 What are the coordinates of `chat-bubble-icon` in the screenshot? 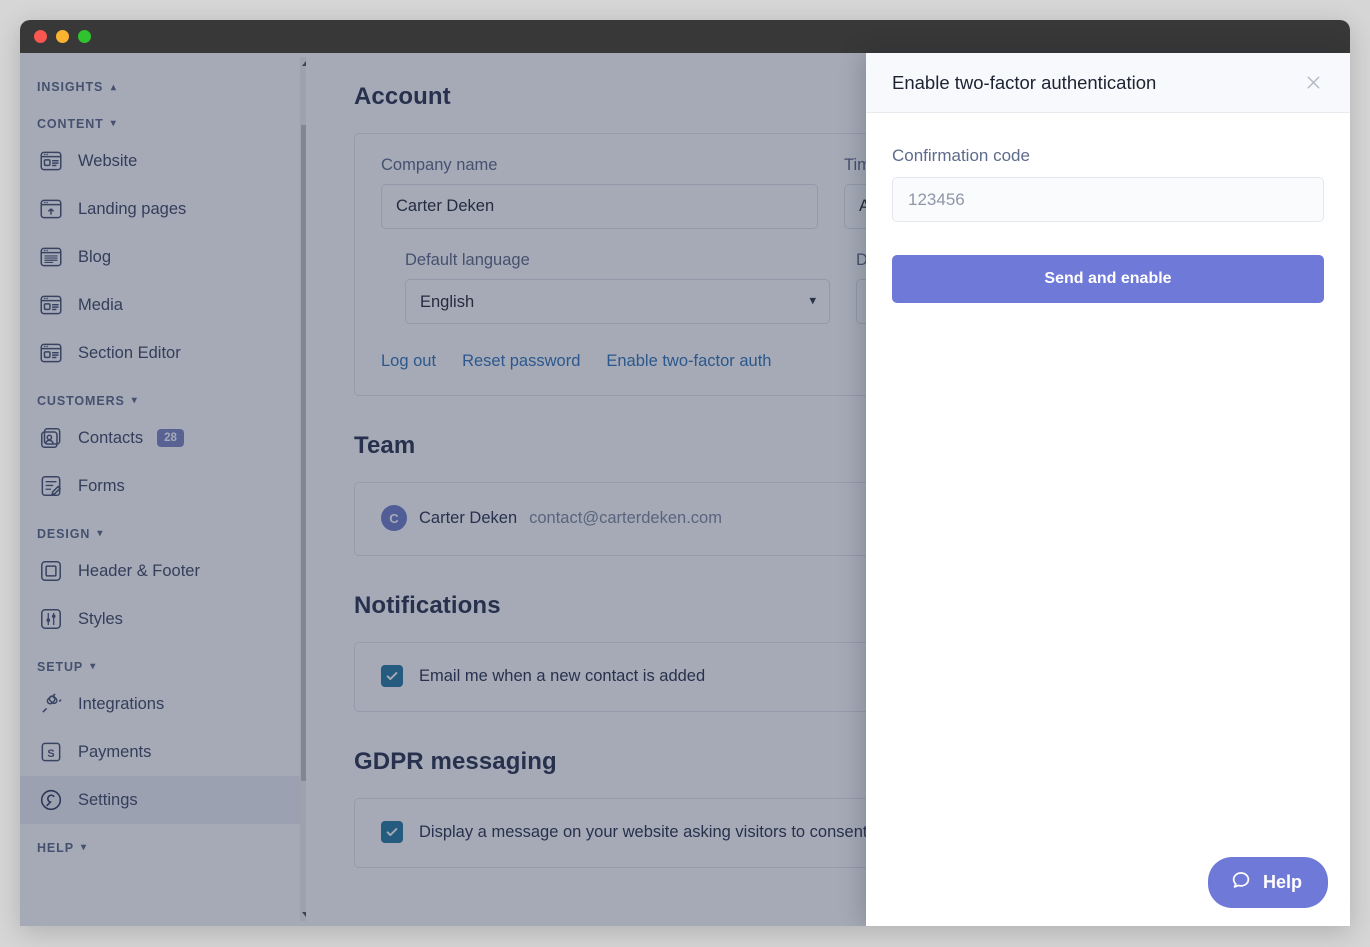 It's located at (1241, 882).